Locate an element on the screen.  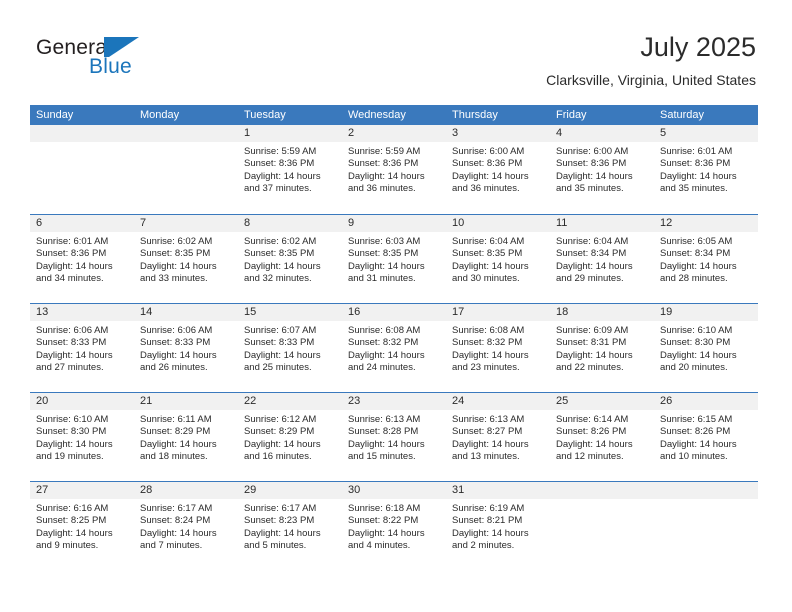
sunset-time: Sunset: 8:32 PM is located at coordinates (383, 343).